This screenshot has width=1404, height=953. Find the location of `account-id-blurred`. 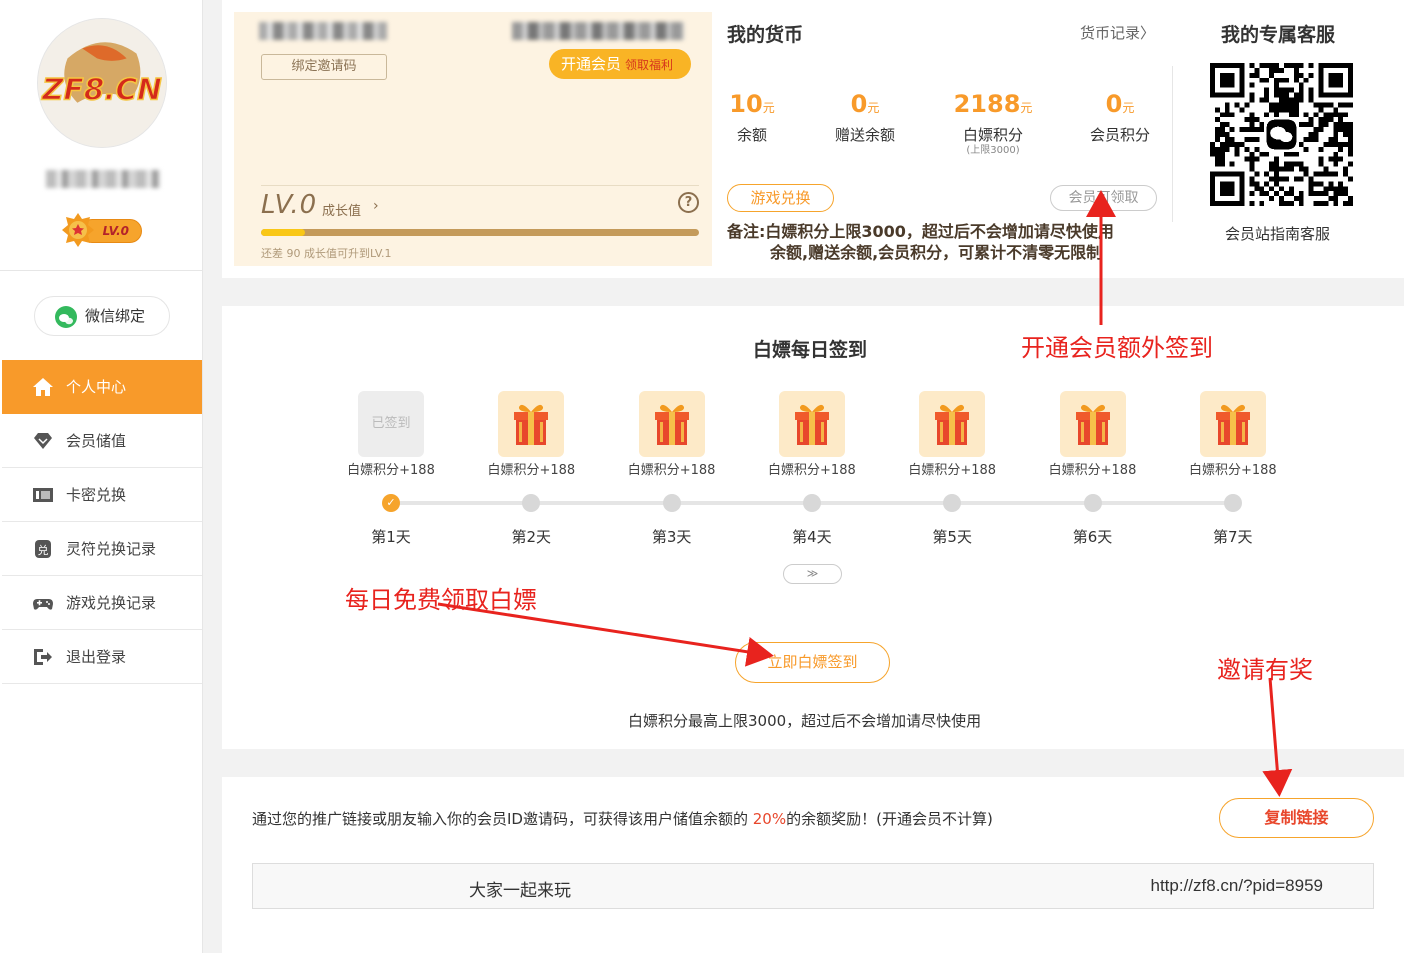

account-id-blurred is located at coordinates (598, 31).